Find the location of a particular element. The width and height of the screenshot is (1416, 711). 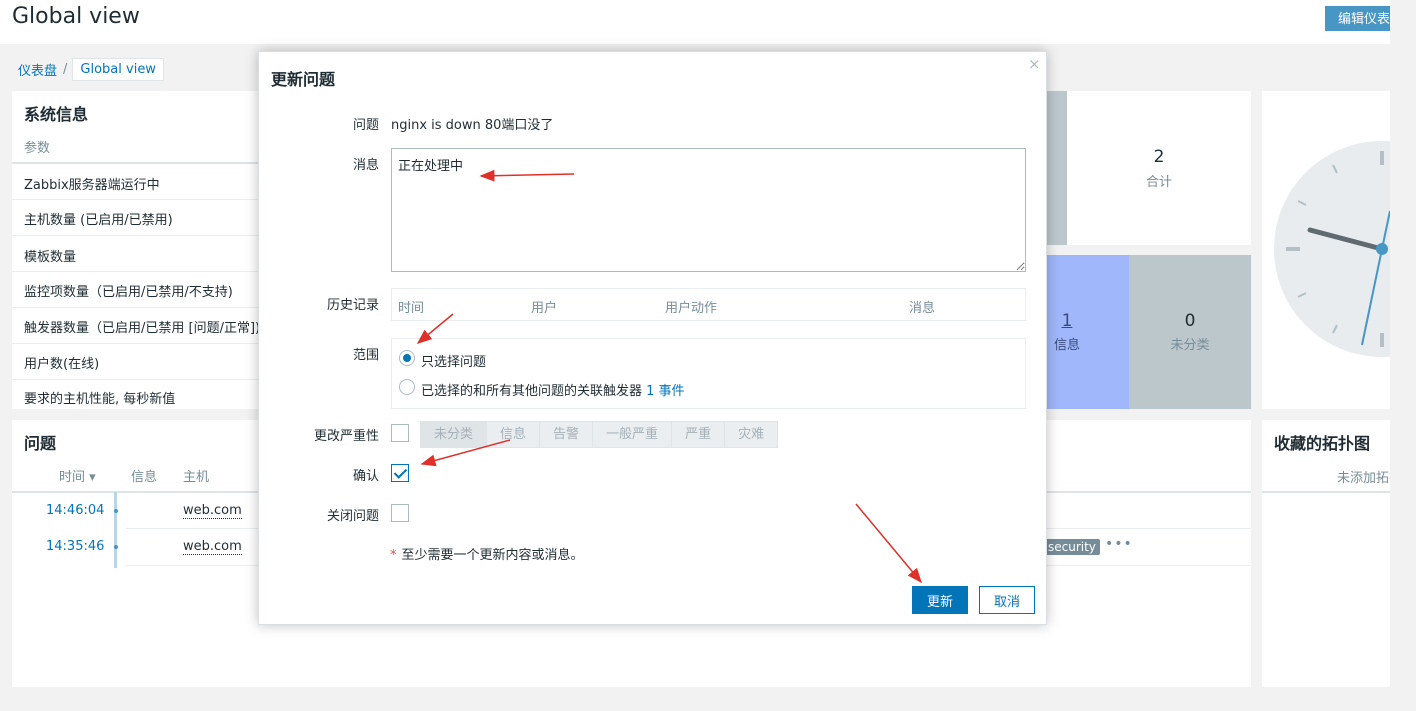

info-label: 信息 is located at coordinates (1066, 345).